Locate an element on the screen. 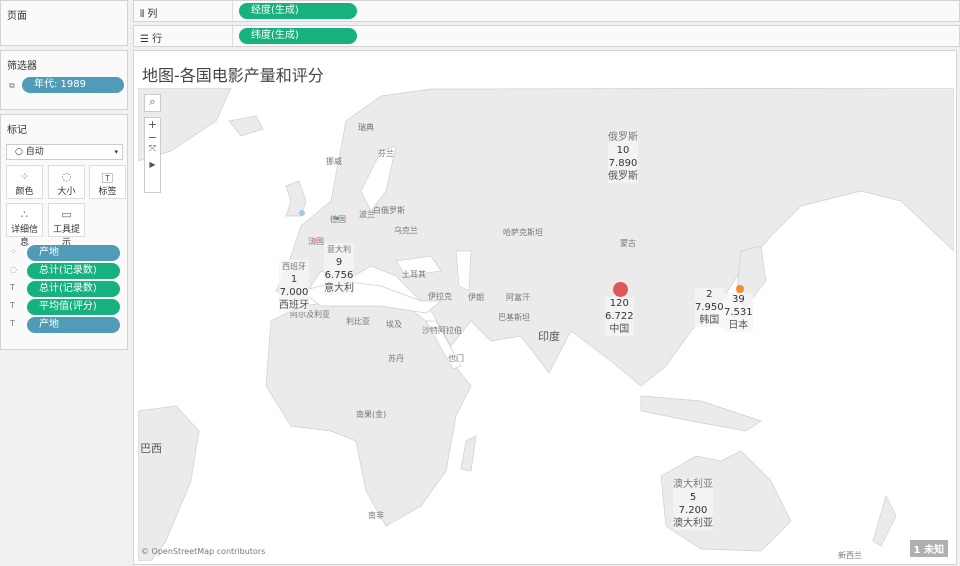 The height and width of the screenshot is (566, 960). country-label: 阿富汗 is located at coordinates (518, 297).